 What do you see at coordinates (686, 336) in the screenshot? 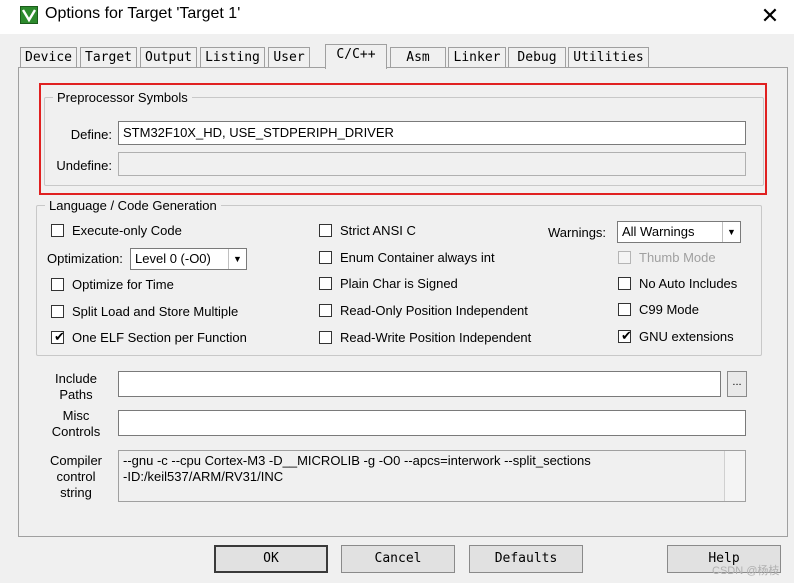
I see `gnu-extensions-label: GNU extensions` at bounding box center [686, 336].